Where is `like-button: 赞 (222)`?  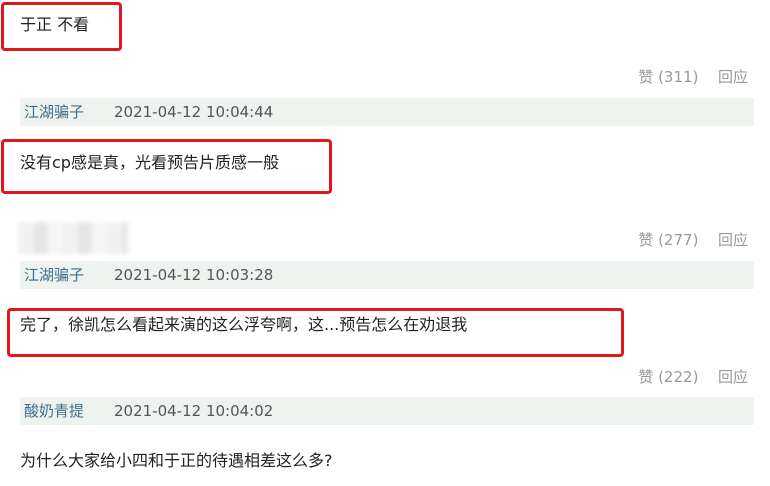 like-button: 赞 (222) is located at coordinates (668, 377).